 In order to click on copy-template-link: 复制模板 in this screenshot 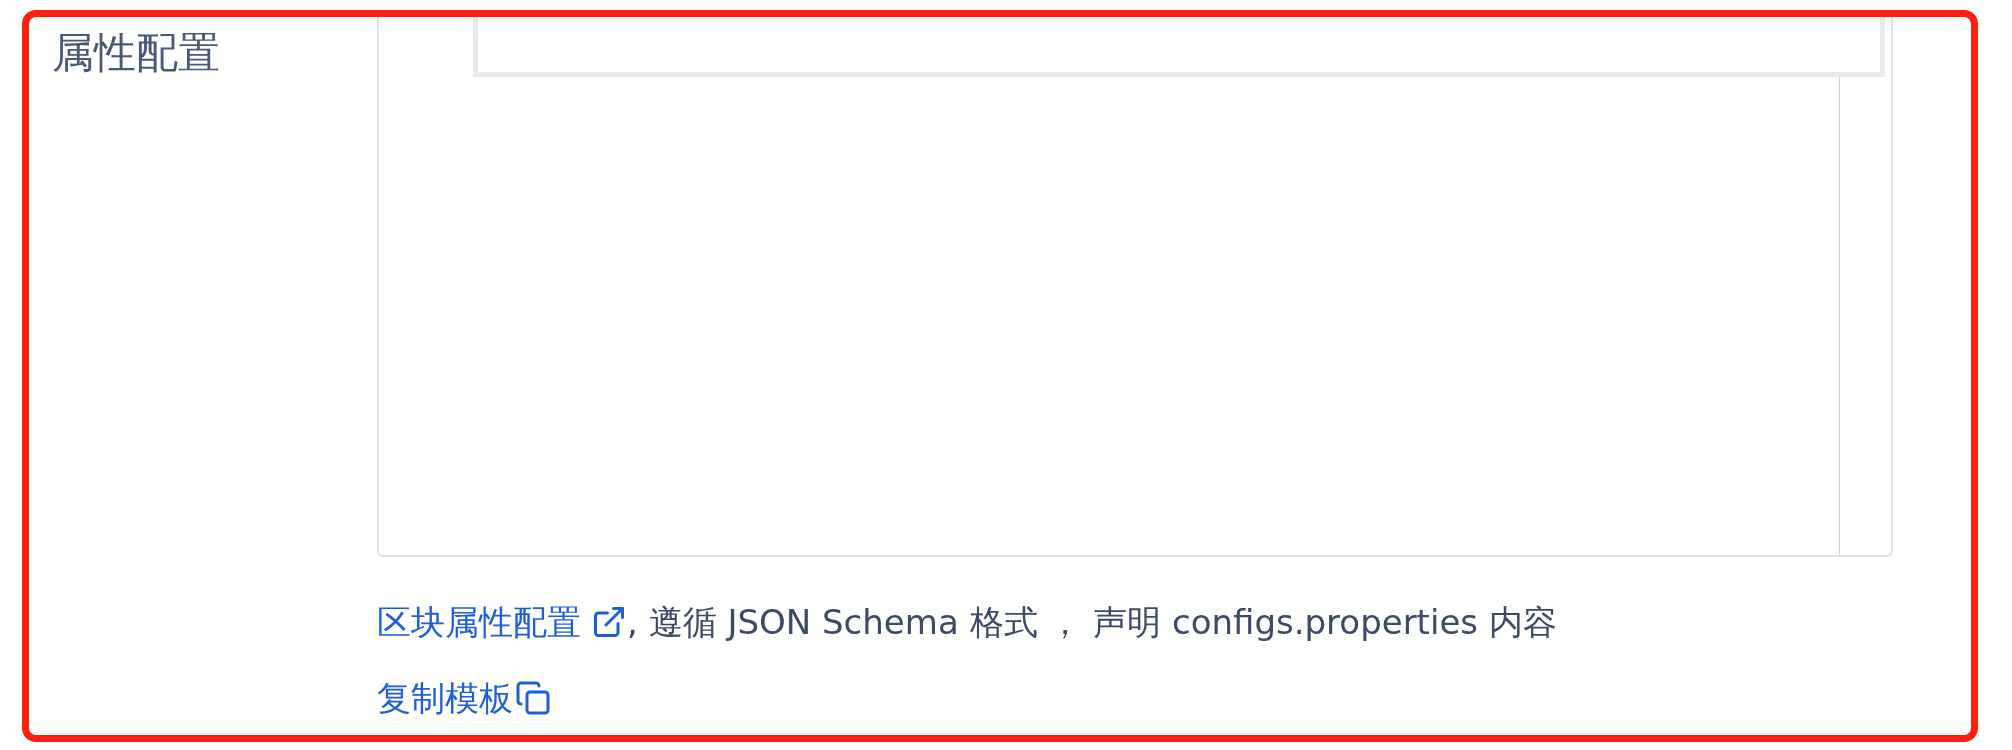, I will do `click(464, 697)`.